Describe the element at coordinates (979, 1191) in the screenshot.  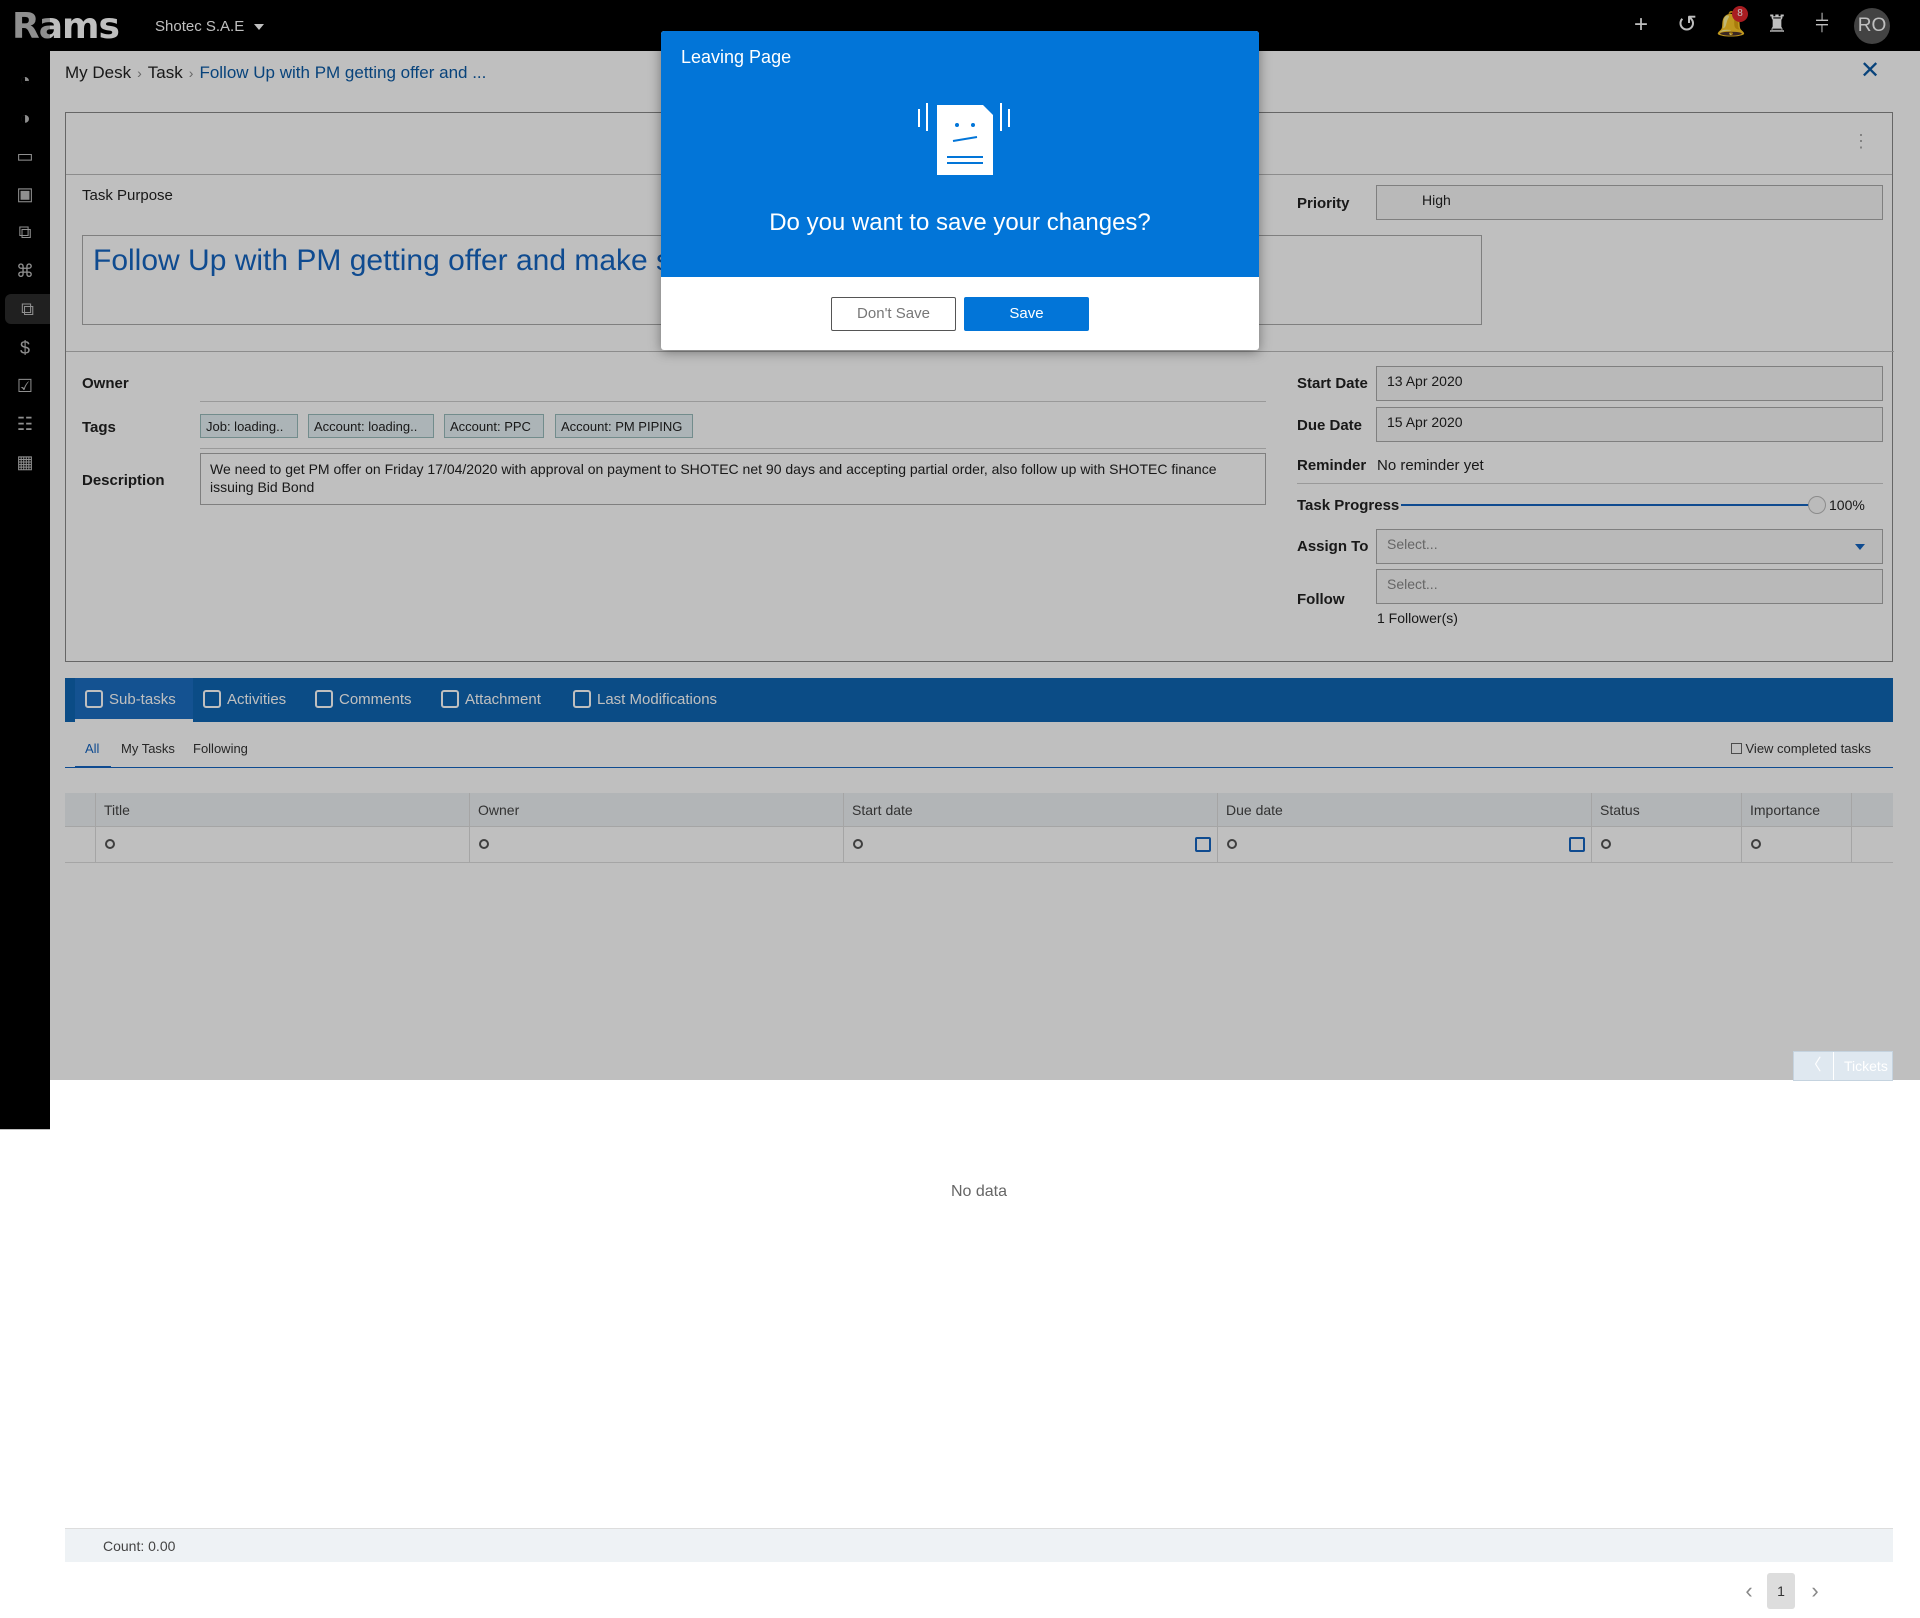
I see `empty-state: No data` at that location.